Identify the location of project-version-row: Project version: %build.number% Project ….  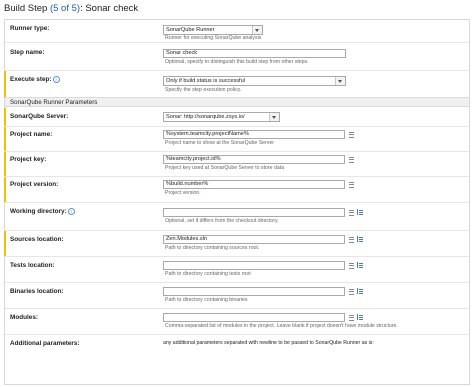
(236, 190).